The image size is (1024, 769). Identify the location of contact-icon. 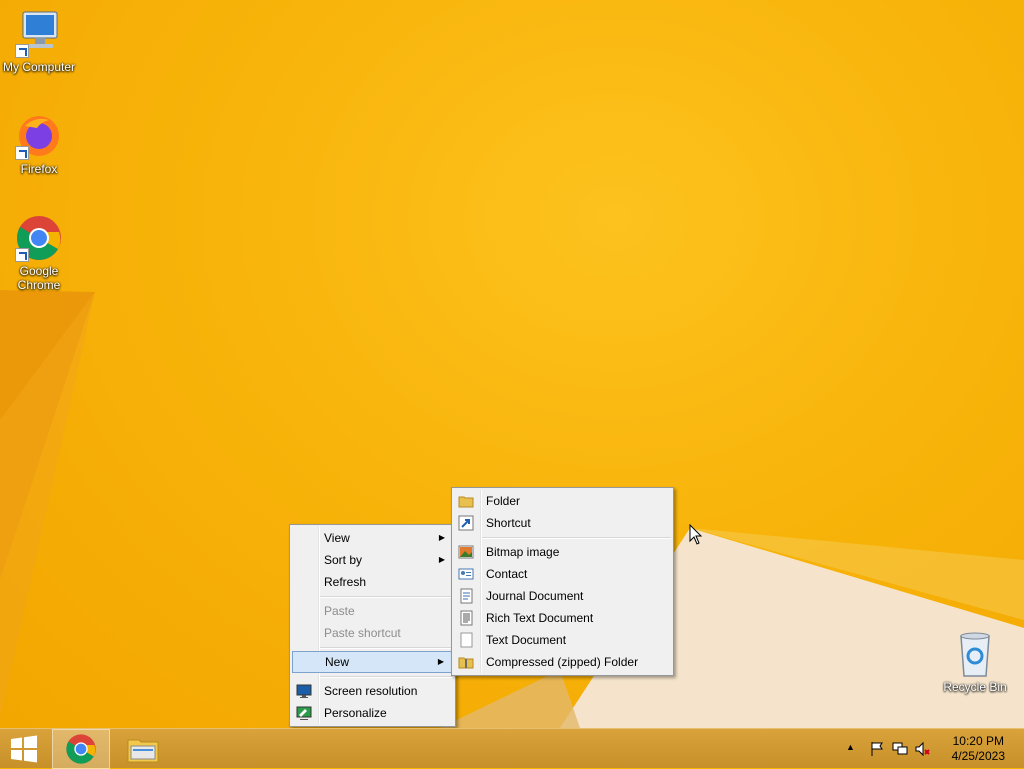
(466, 574).